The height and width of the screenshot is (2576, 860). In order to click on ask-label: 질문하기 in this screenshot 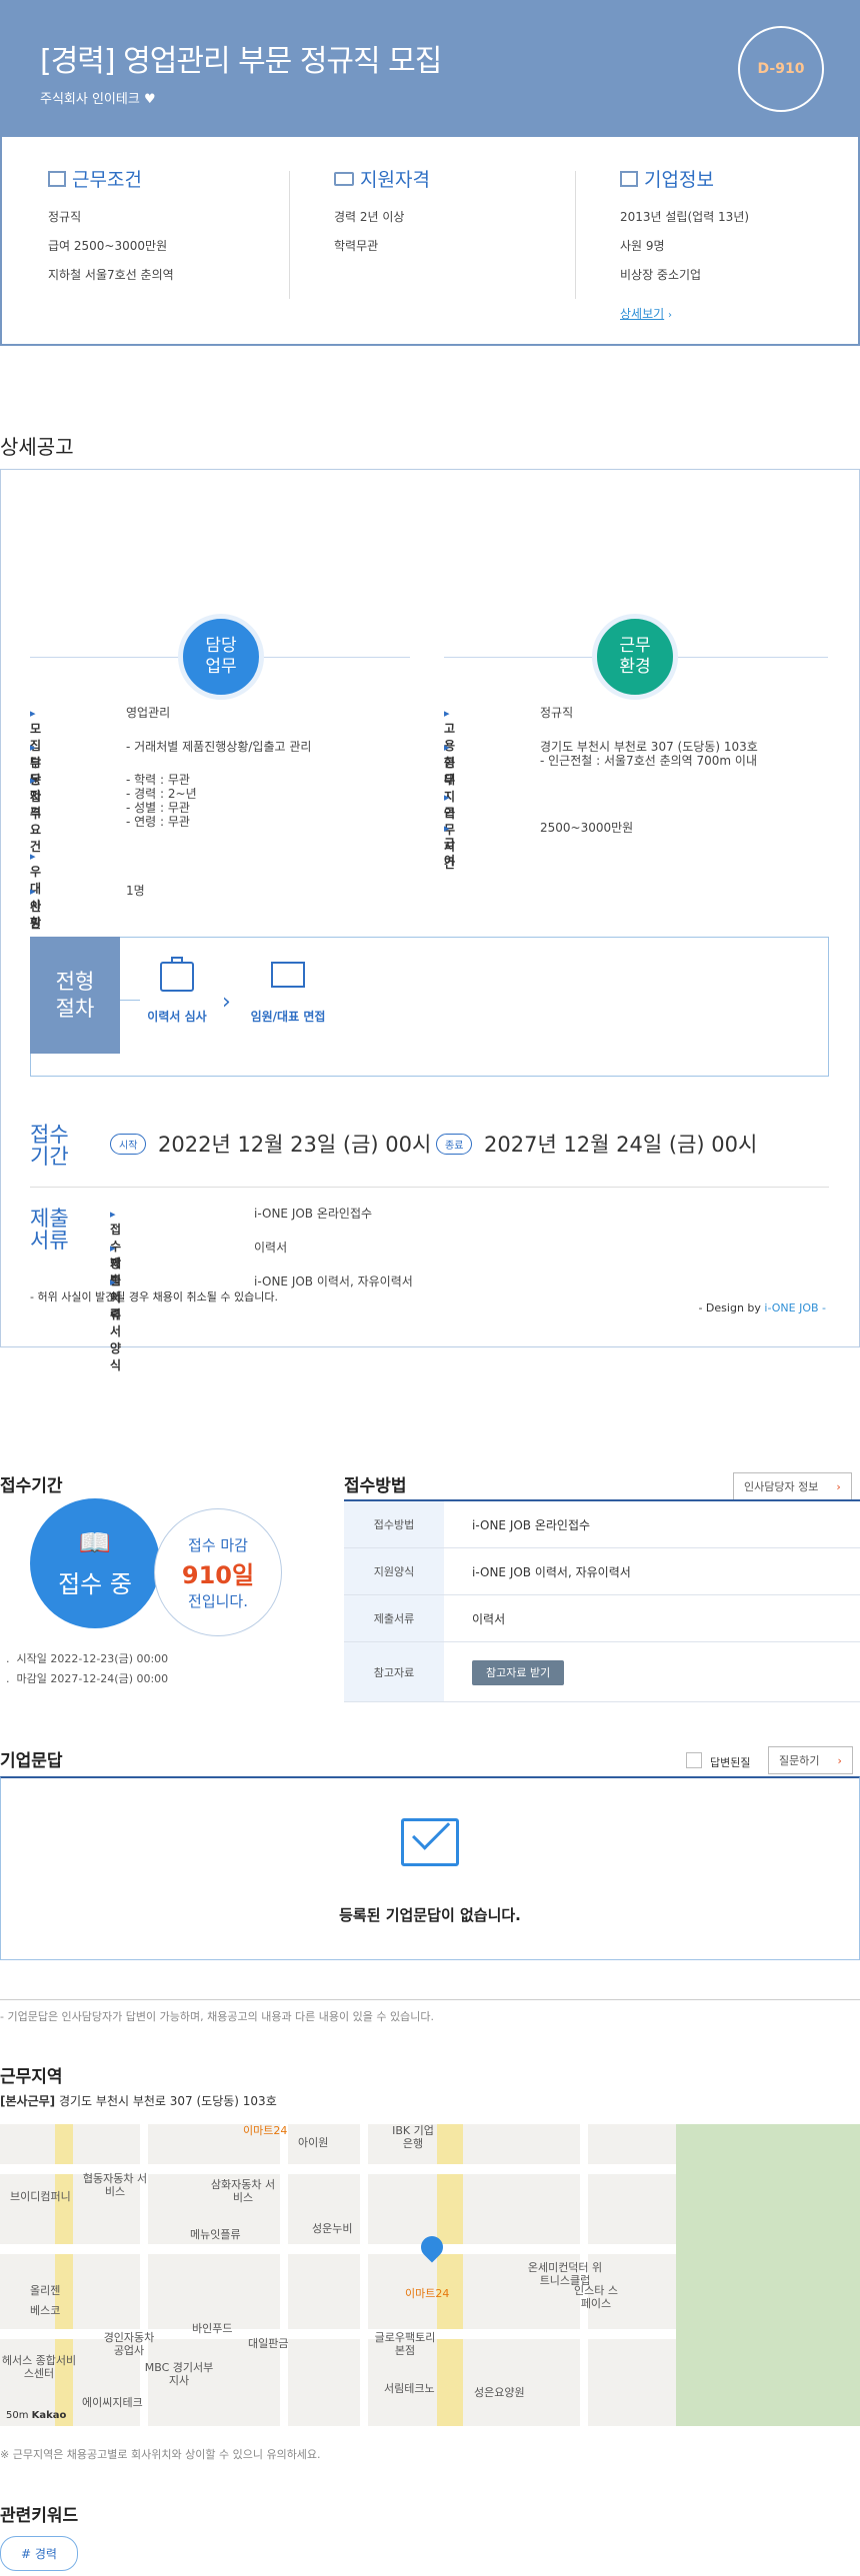, I will do `click(799, 1761)`.